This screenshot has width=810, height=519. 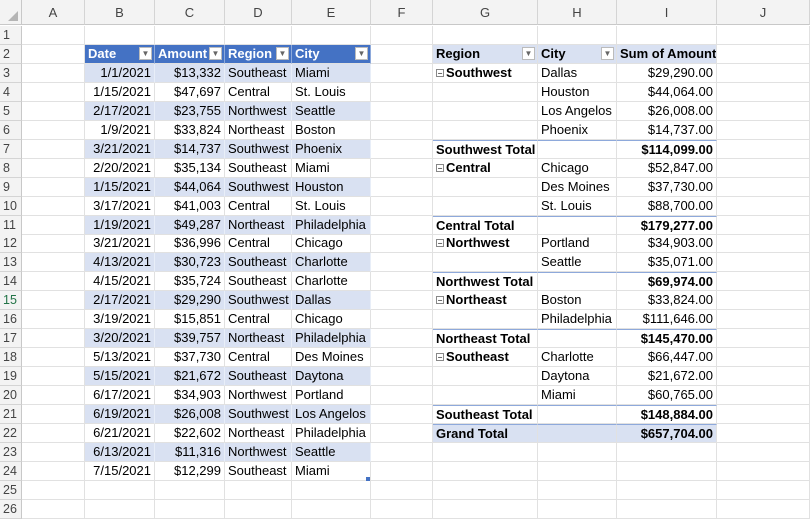 What do you see at coordinates (667, 339) in the screenshot?
I see `pivot-subtotal-amount: $145,470.00` at bounding box center [667, 339].